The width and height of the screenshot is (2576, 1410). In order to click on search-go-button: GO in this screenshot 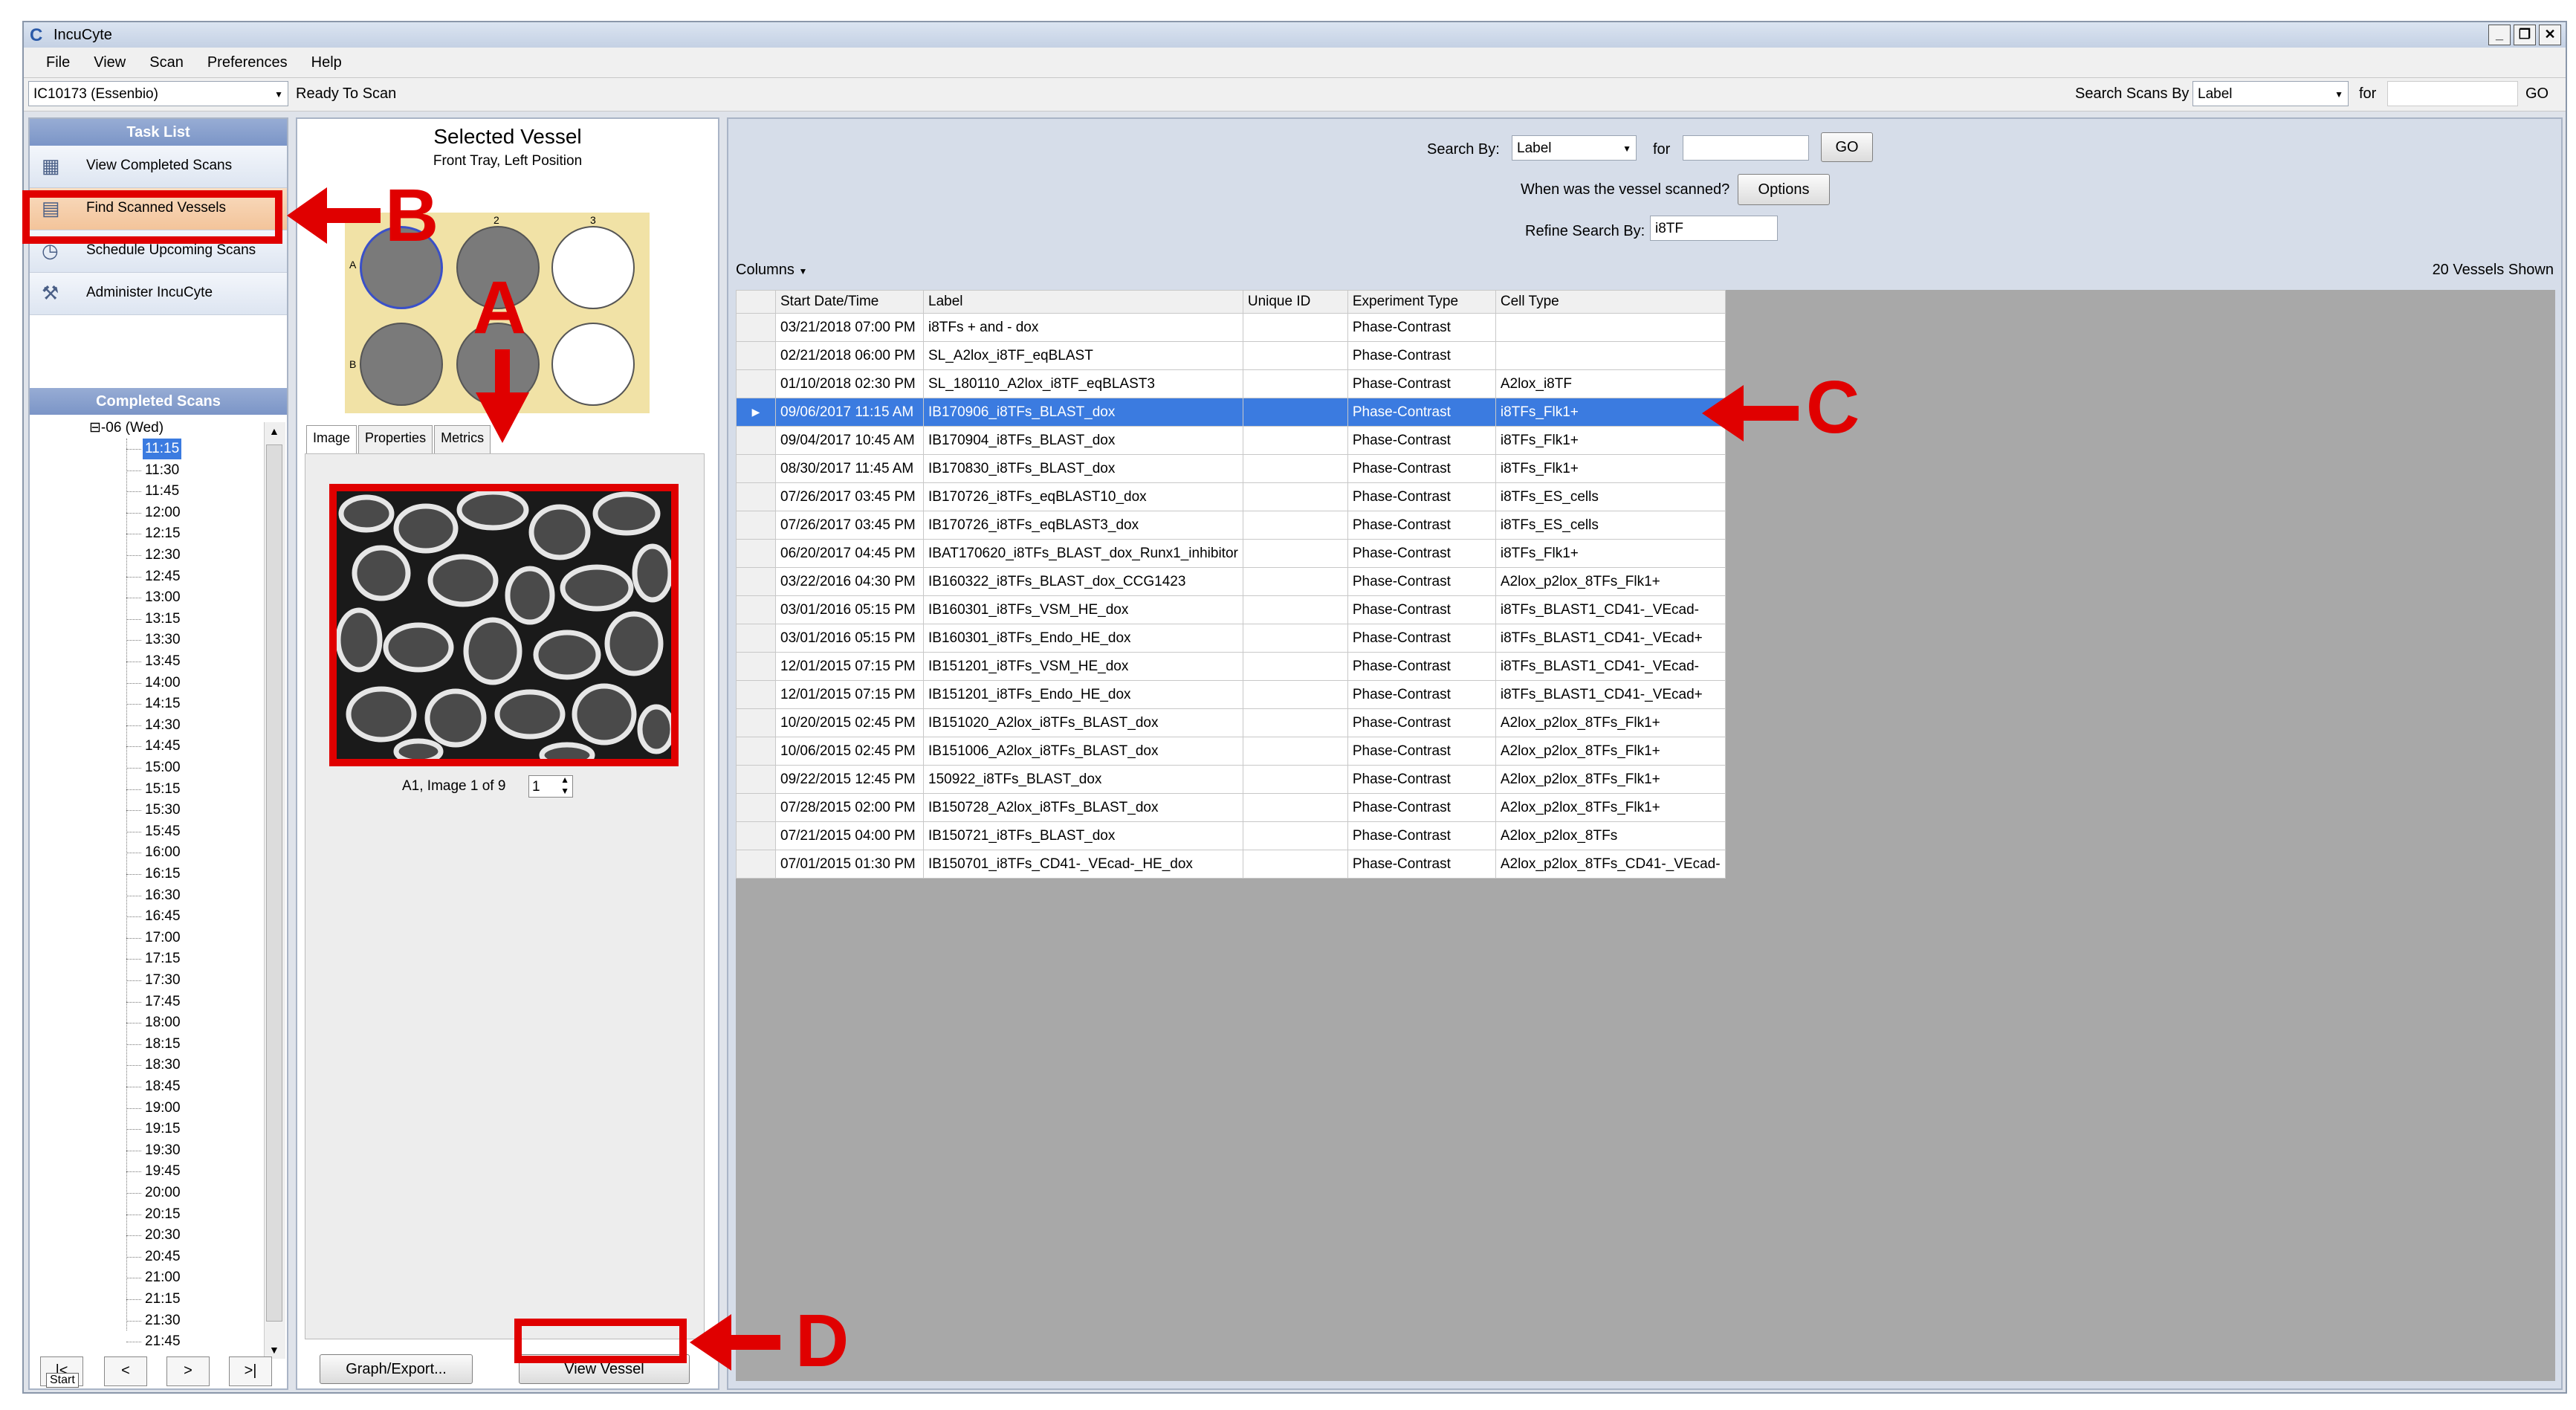, I will do `click(1847, 147)`.